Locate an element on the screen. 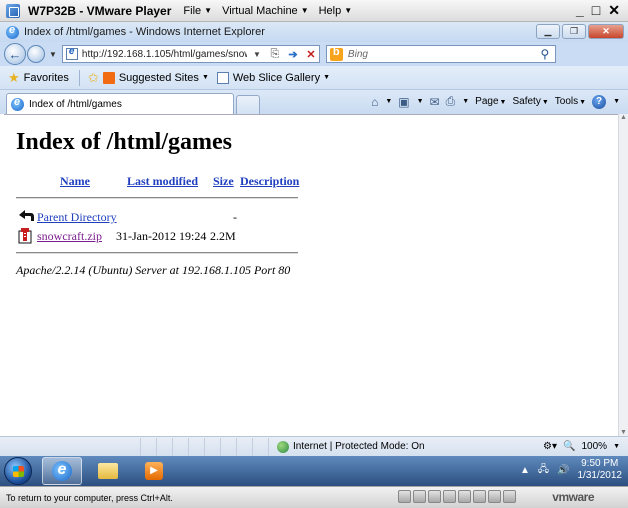  security-zone-status: Internet | Protected Mode: On is located at coordinates (359, 446).